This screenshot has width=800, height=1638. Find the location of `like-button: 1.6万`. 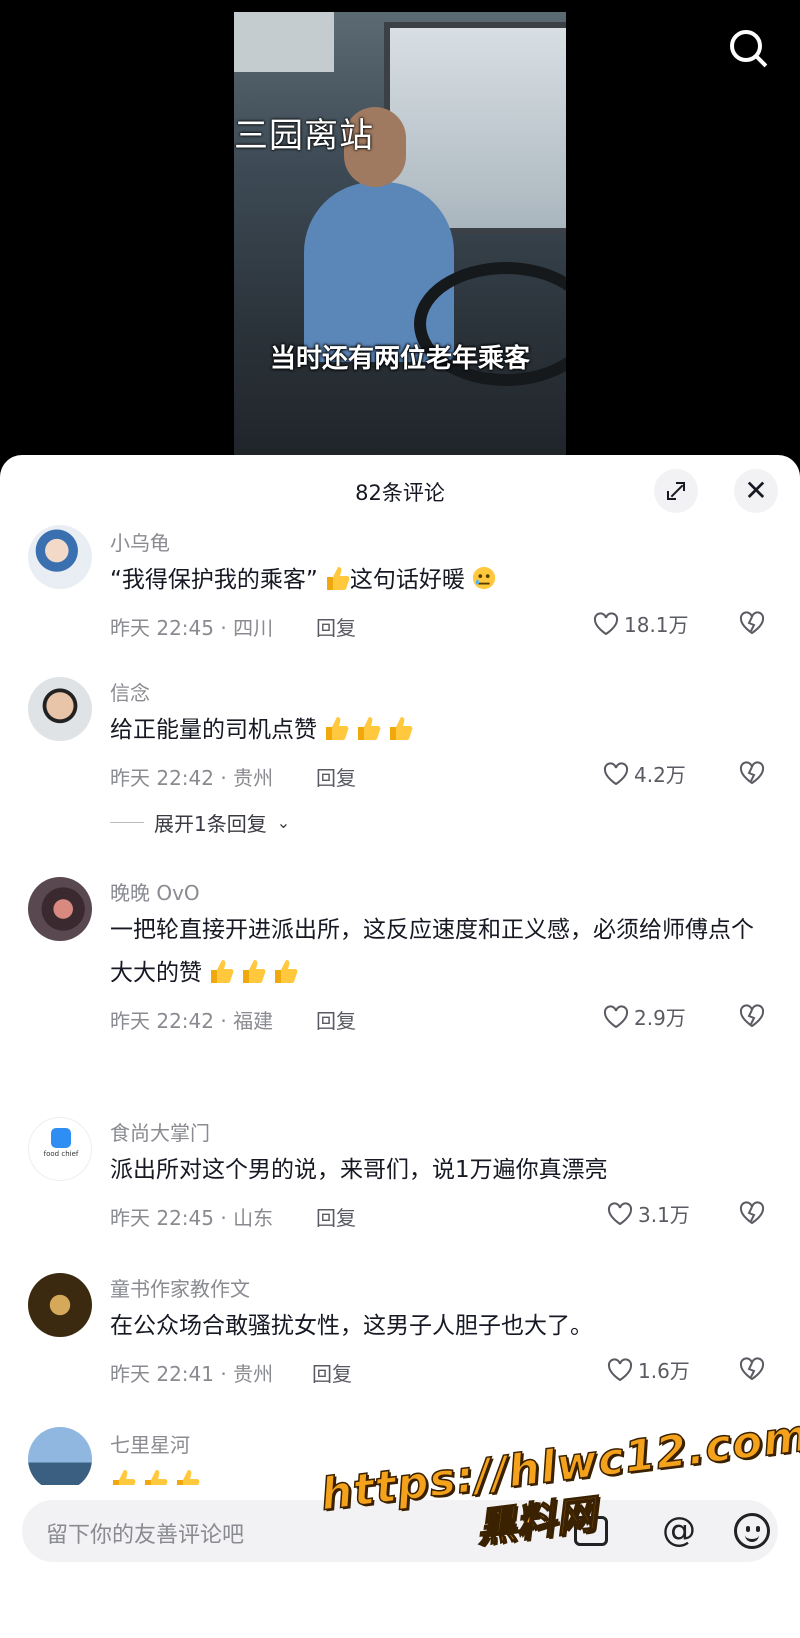

like-button: 1.6万 is located at coordinates (648, 1369).